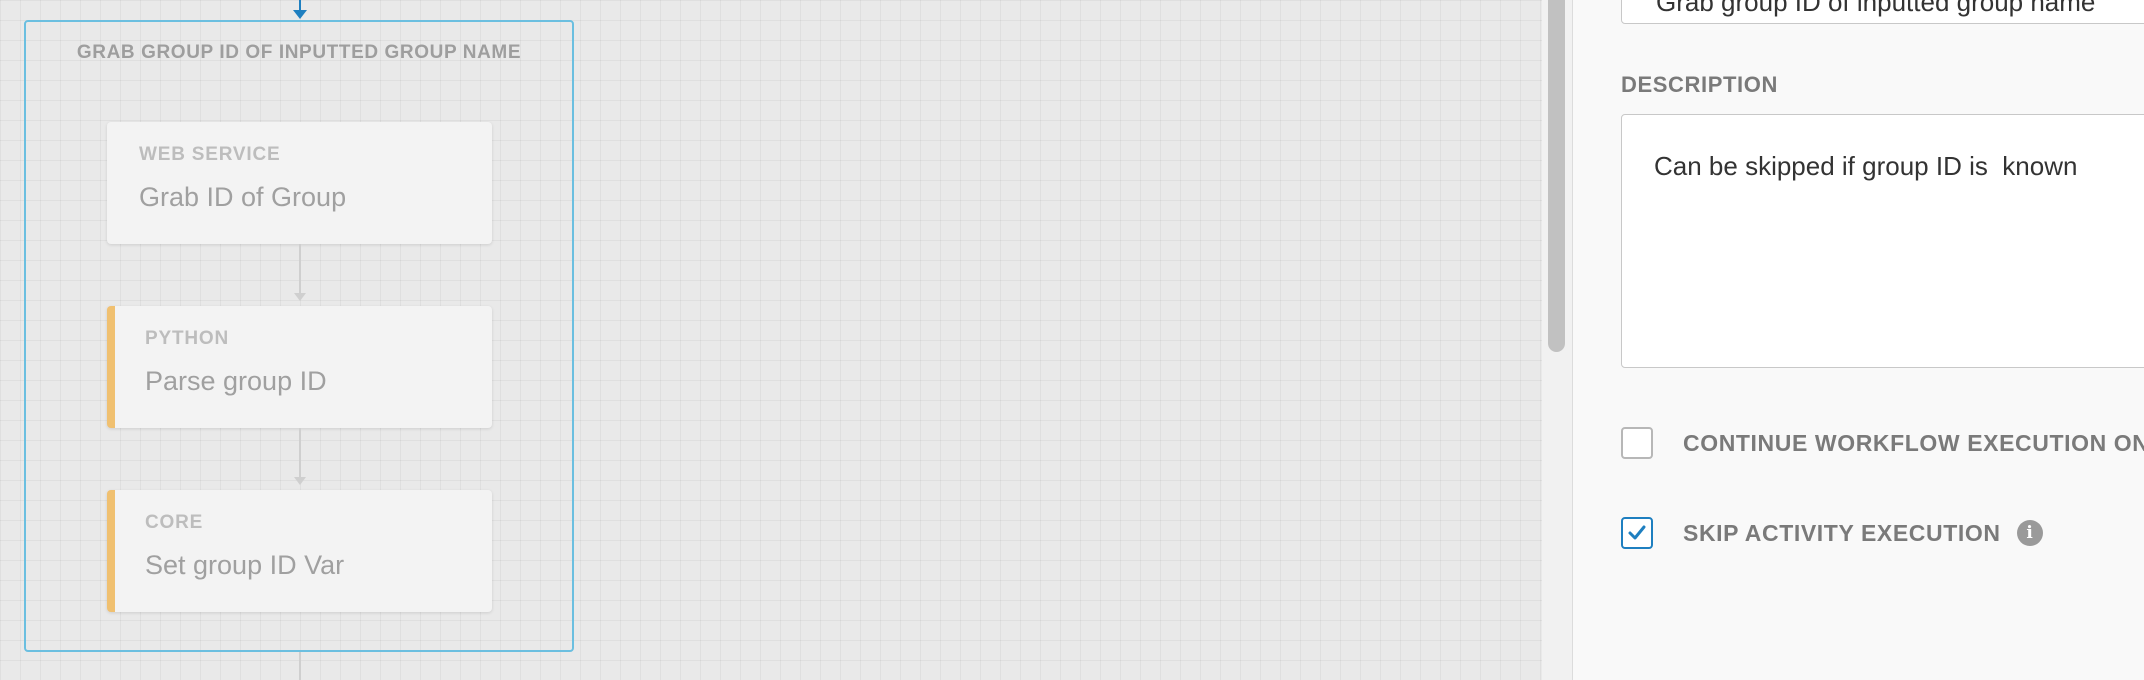 This screenshot has height=680, width=2144. I want to click on activity-name-input: Grab group ID of inputted group name, so click(1882, 12).